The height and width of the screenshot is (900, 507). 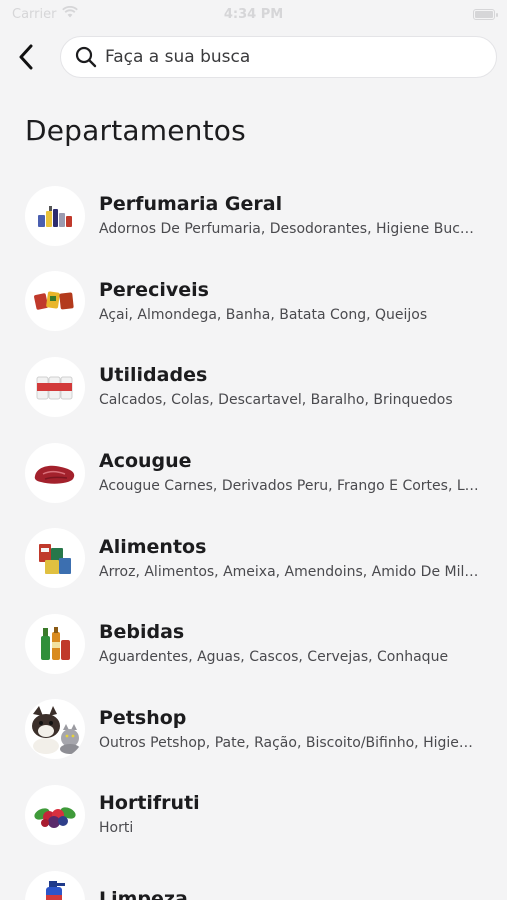 I want to click on department-name: Acougue, so click(x=145, y=461).